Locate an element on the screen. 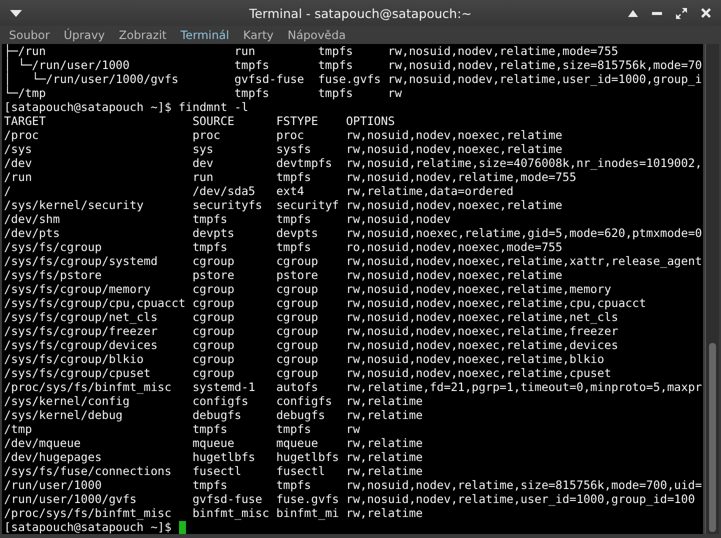  terminal-text: /proc/sys/fs/binfmt_misc is located at coordinates (88, 513).